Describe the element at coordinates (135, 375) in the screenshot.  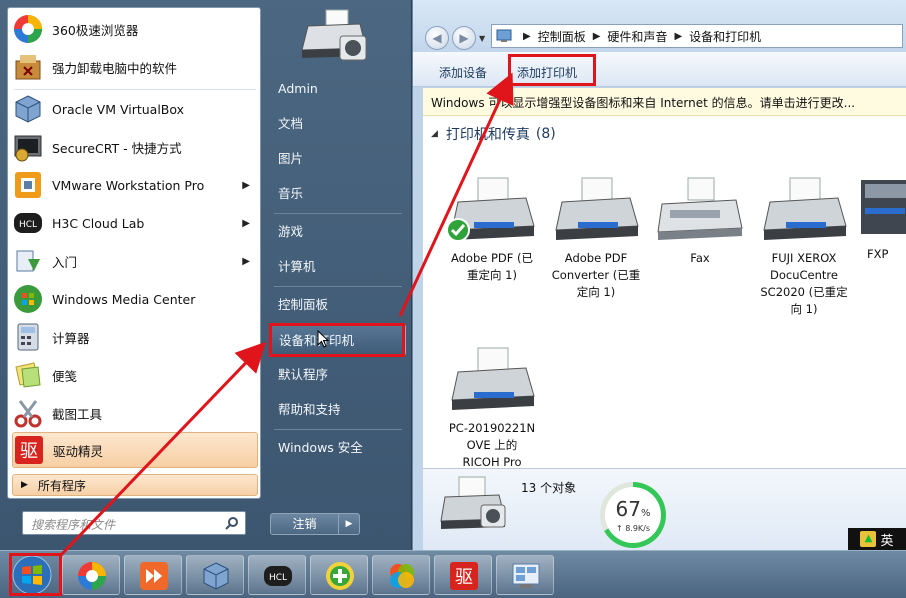
I see `program-sticky-notes: 便笺` at that location.